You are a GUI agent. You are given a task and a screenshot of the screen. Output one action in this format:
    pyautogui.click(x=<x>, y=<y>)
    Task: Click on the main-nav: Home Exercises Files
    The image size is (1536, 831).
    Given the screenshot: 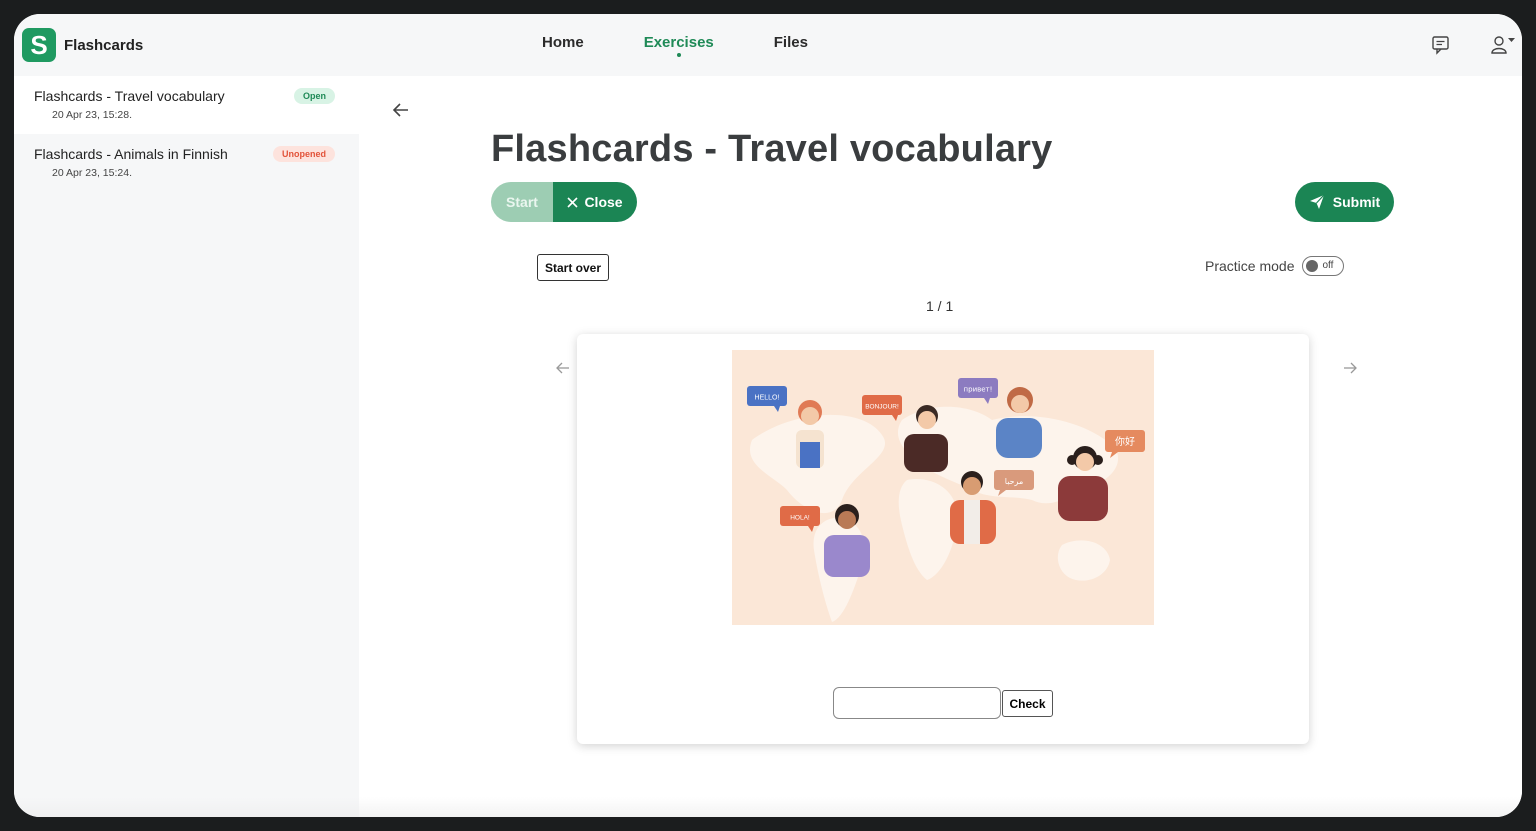 What is the action you would take?
    pyautogui.click(x=705, y=45)
    